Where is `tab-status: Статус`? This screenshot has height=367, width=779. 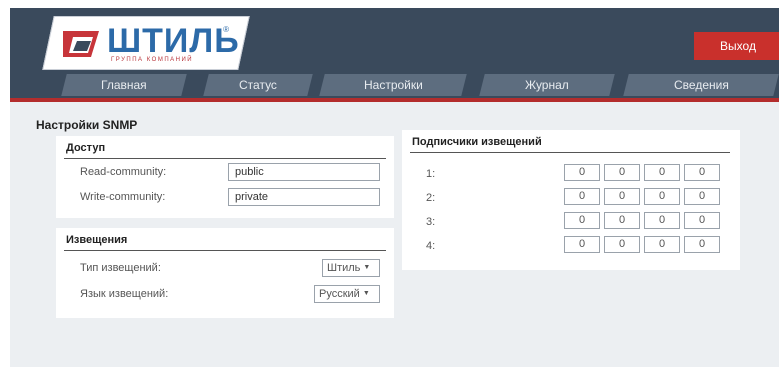
tab-status: Статус is located at coordinates (258, 85).